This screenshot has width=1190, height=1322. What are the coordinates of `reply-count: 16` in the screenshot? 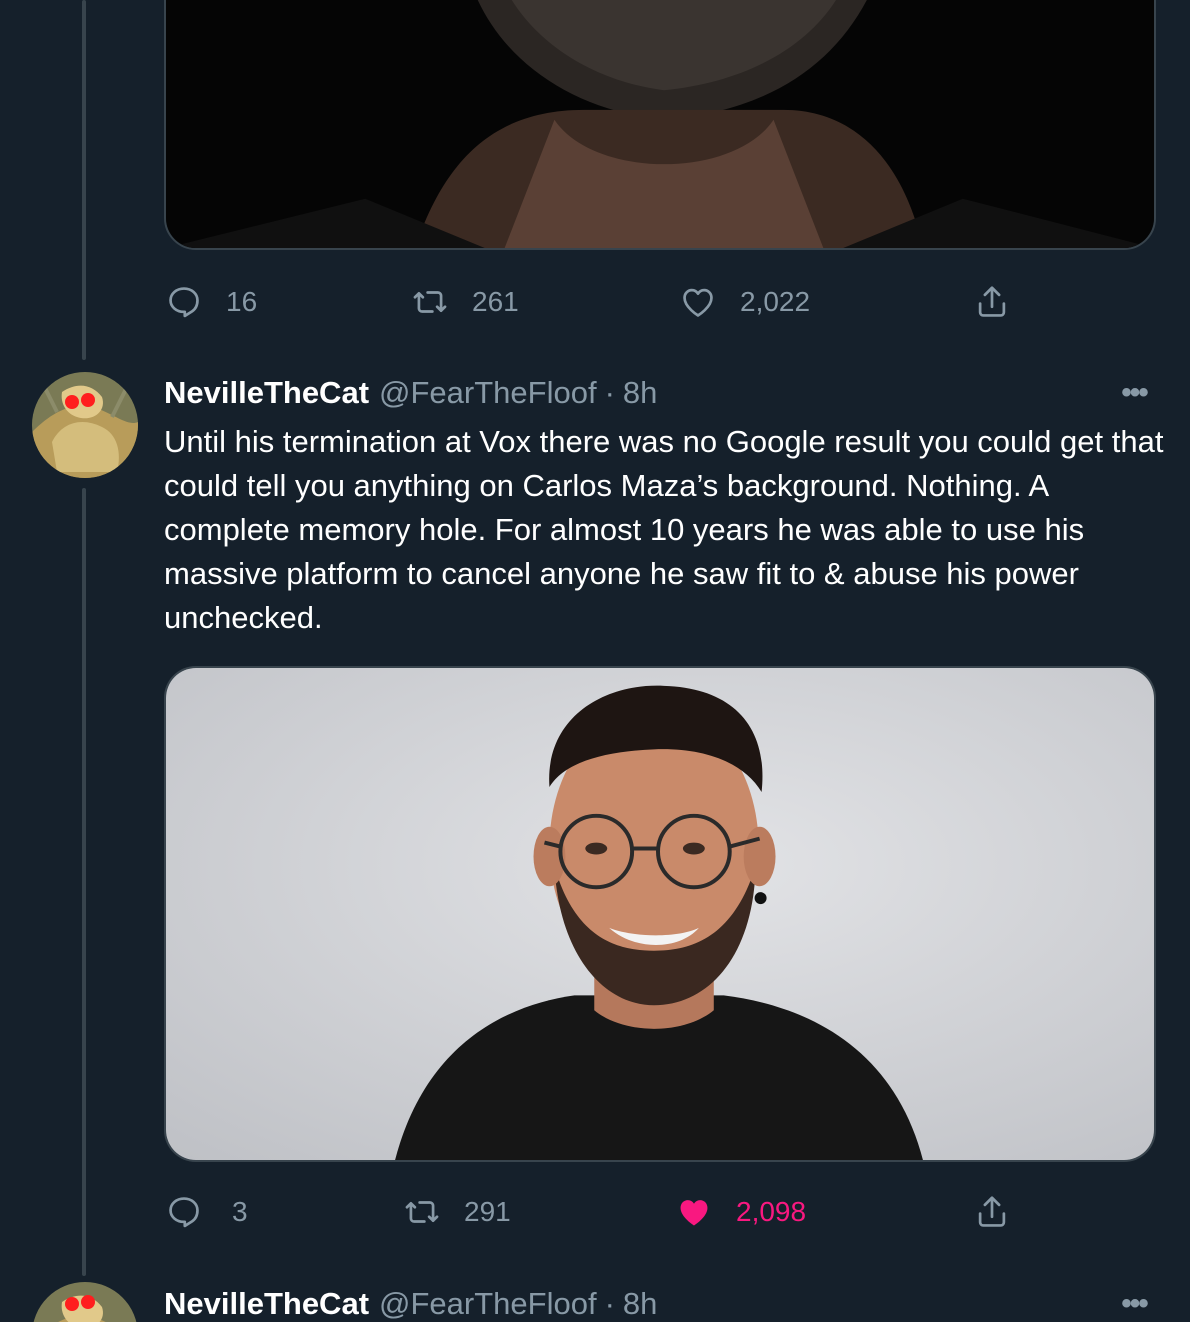 It's located at (242, 301).